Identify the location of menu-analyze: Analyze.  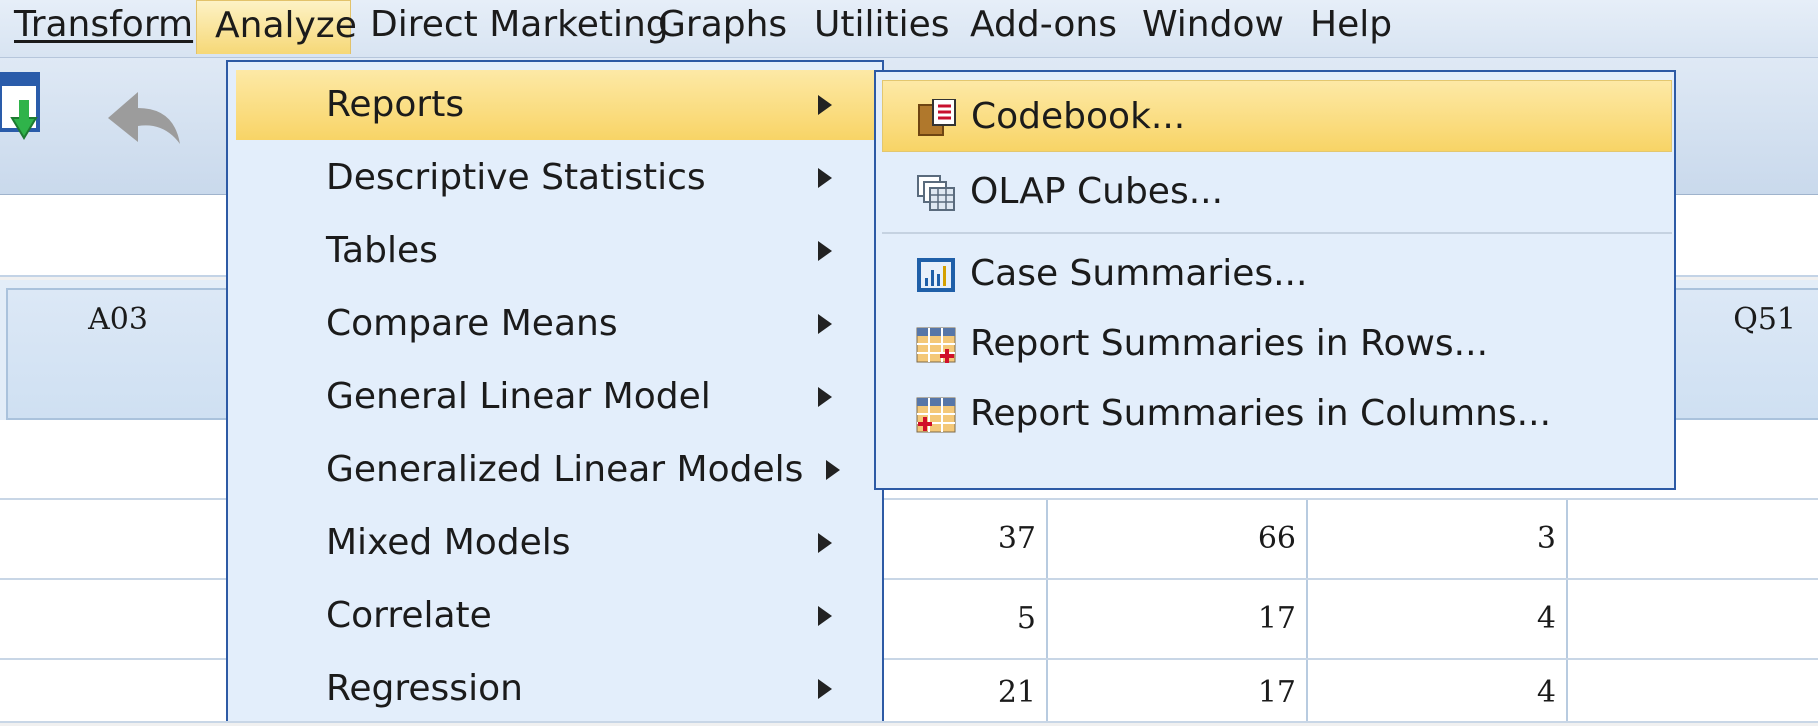
(276, 27).